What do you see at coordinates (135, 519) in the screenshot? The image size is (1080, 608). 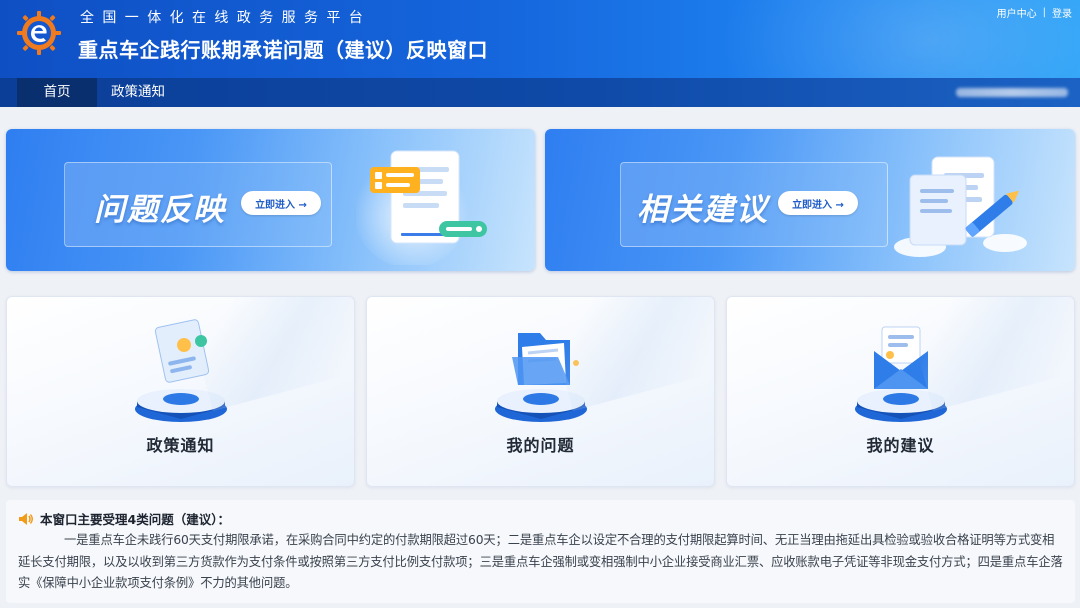 I see `notice-title: 本窗口主要受理4类问题（建议）：` at bounding box center [135, 519].